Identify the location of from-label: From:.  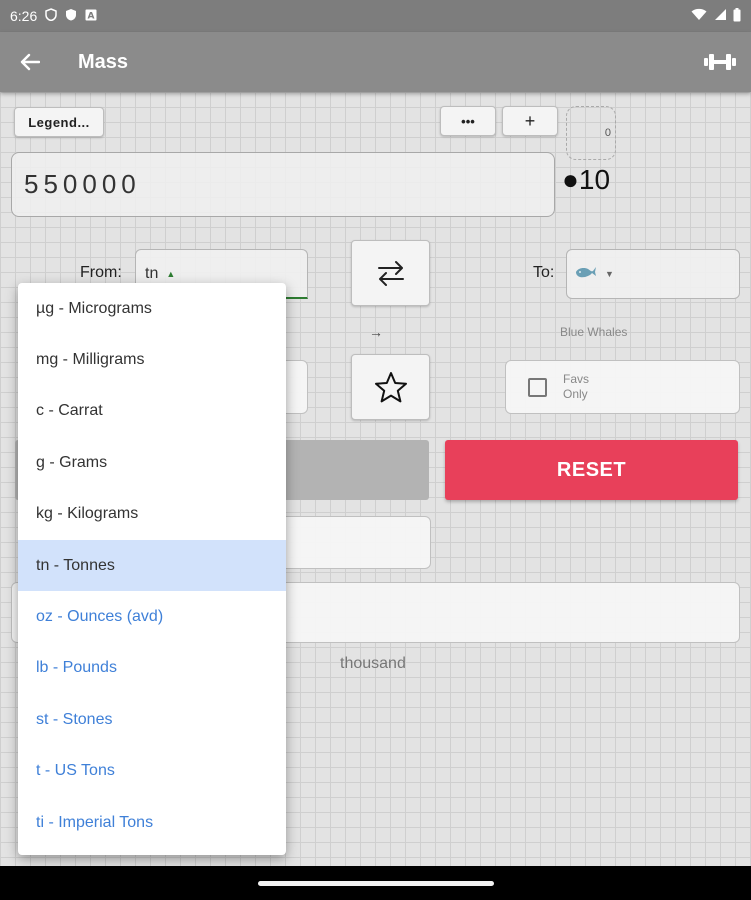
(101, 272).